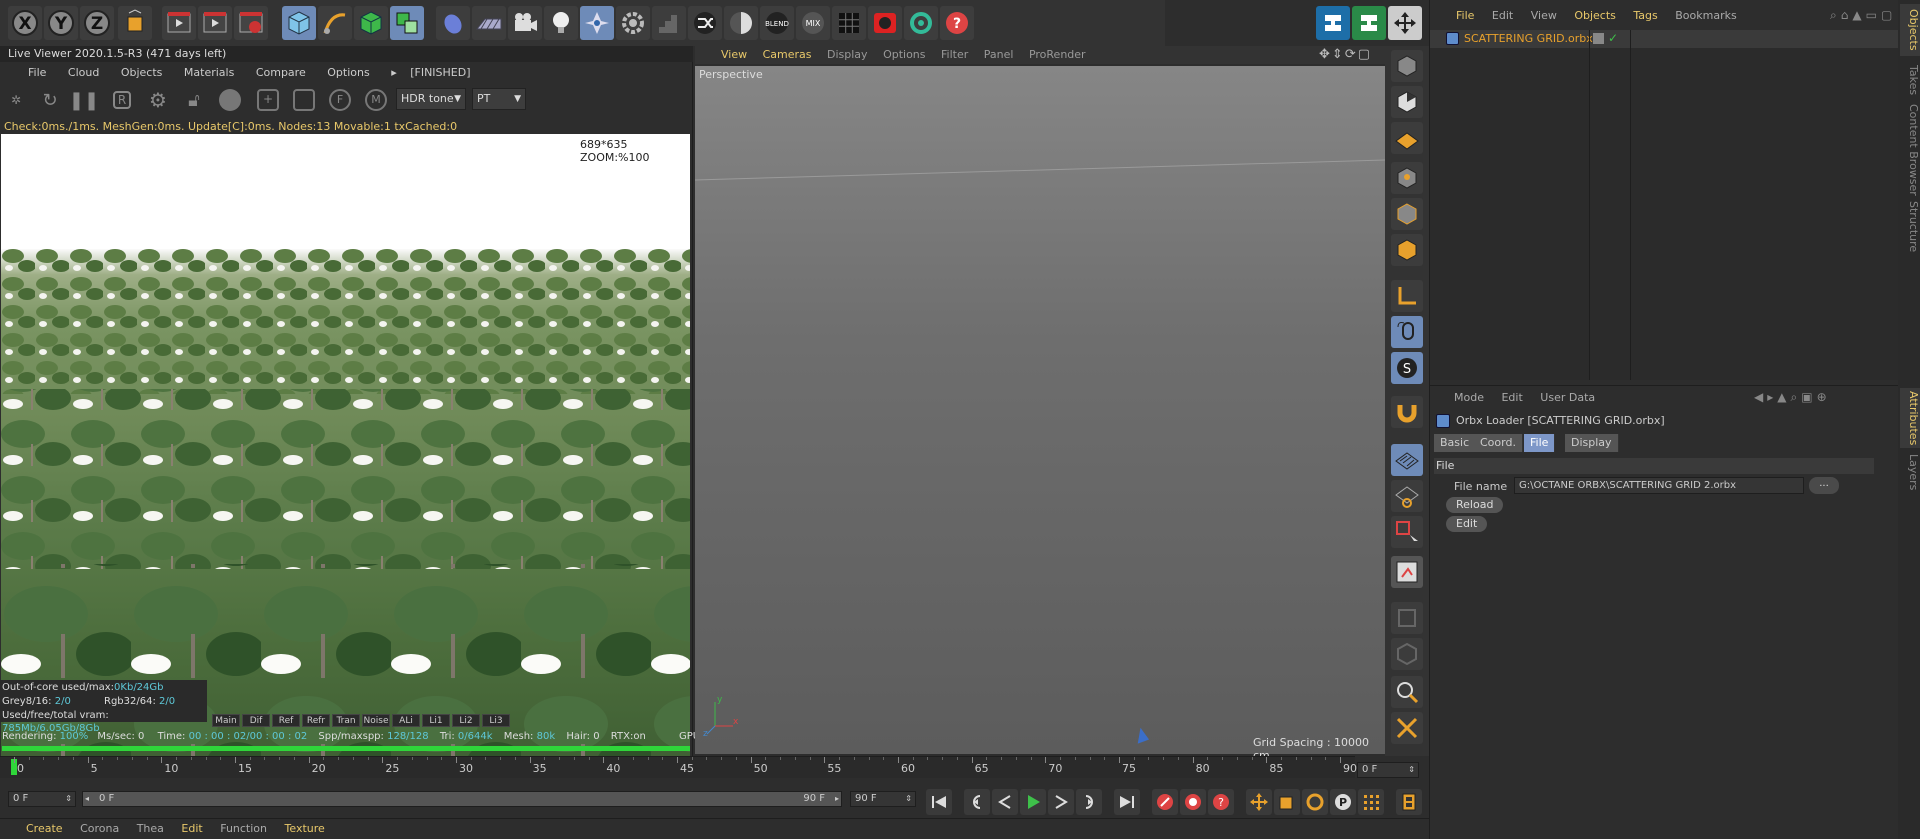  Describe the element at coordinates (1910, 150) in the screenshot. I see `vtab-content-browser: Content Browser` at that location.